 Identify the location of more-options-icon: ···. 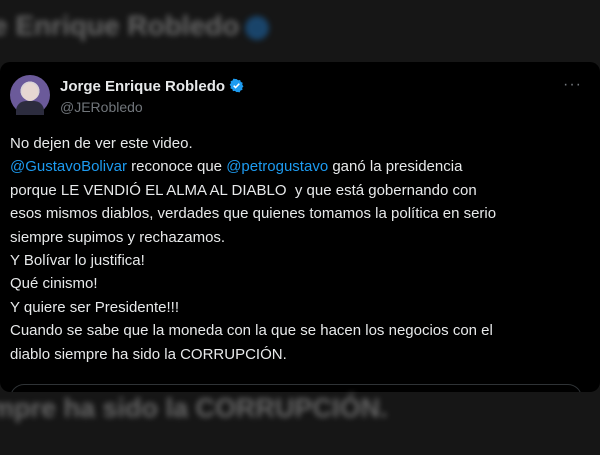
(572, 85).